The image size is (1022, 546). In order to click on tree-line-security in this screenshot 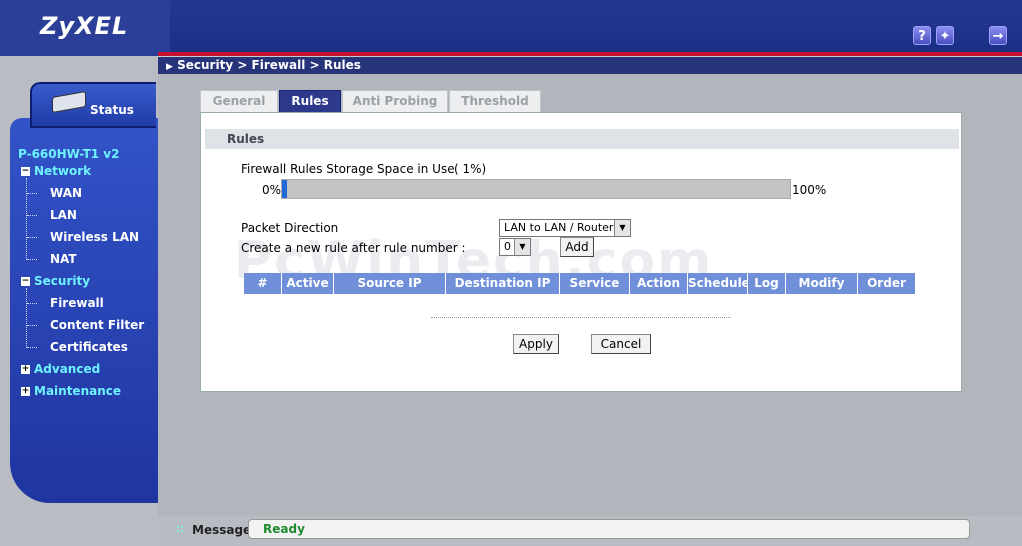, I will do `click(26, 318)`.